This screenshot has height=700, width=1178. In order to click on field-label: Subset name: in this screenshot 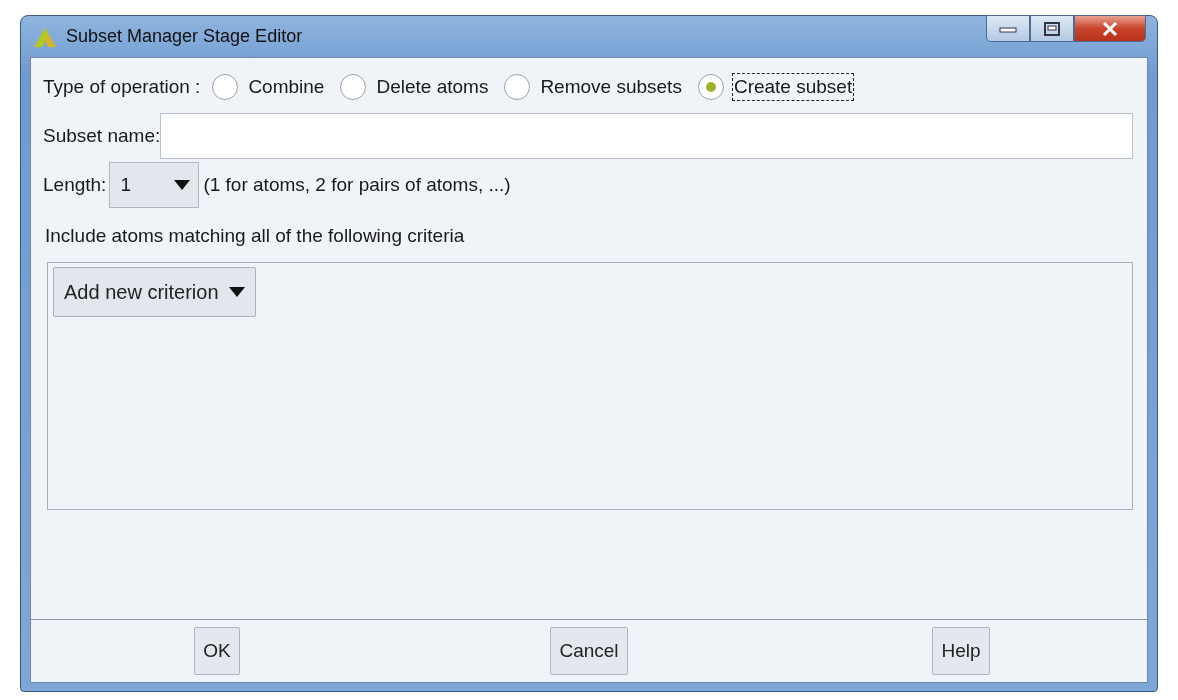, I will do `click(102, 136)`.